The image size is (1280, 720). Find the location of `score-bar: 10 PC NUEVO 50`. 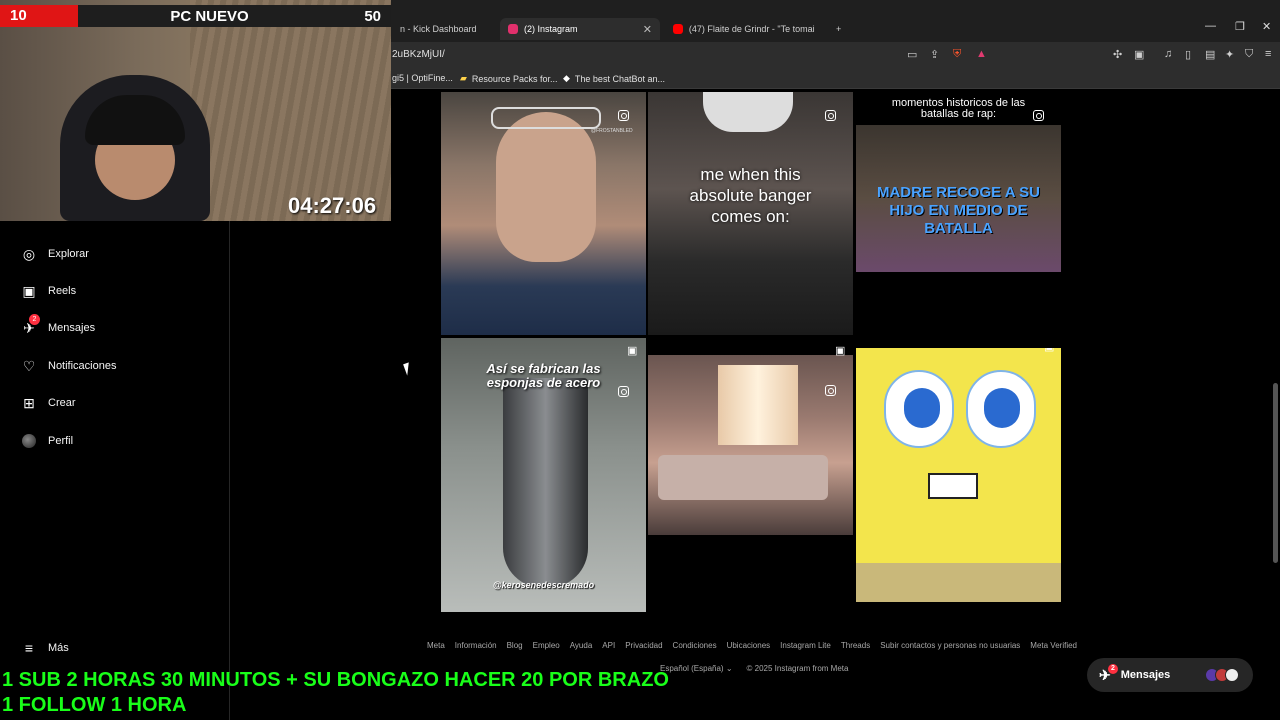

score-bar: 10 PC NUEVO 50 is located at coordinates (195, 16).